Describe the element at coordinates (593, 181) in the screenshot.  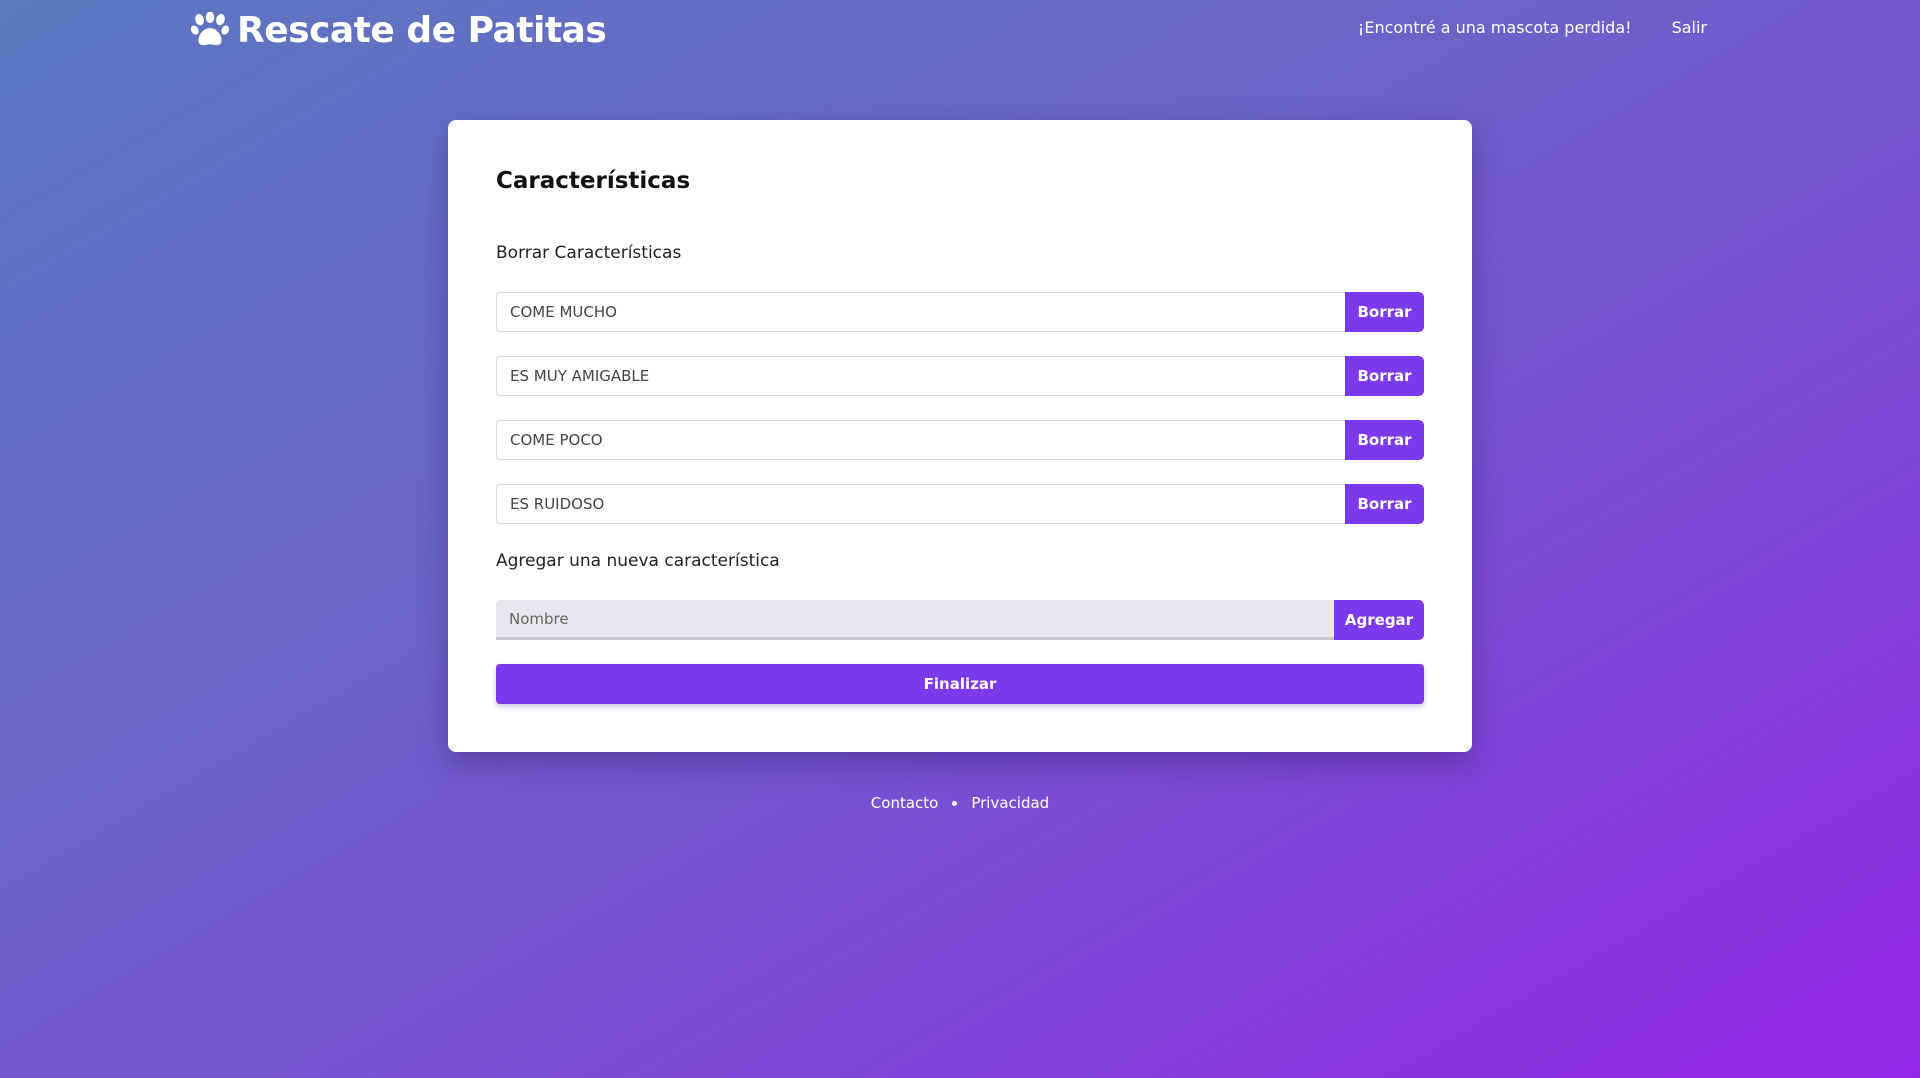
I see `page-title: Características` at that location.